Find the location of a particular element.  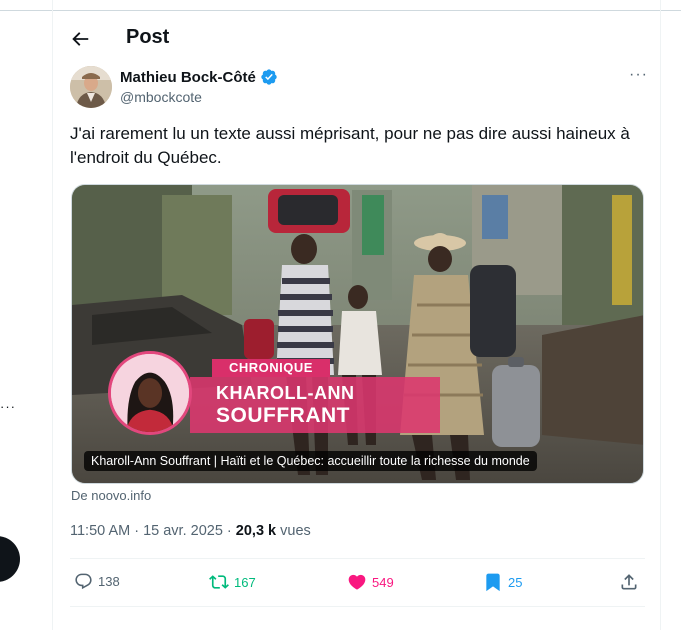

like-button: 549 is located at coordinates (370, 582).